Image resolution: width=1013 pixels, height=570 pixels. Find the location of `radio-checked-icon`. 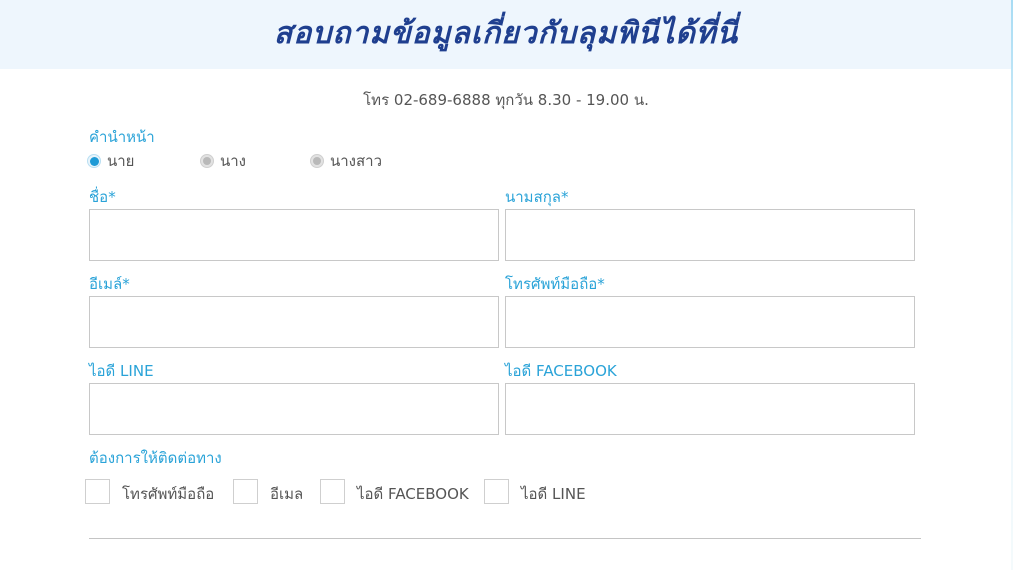

radio-checked-icon is located at coordinates (94, 161).